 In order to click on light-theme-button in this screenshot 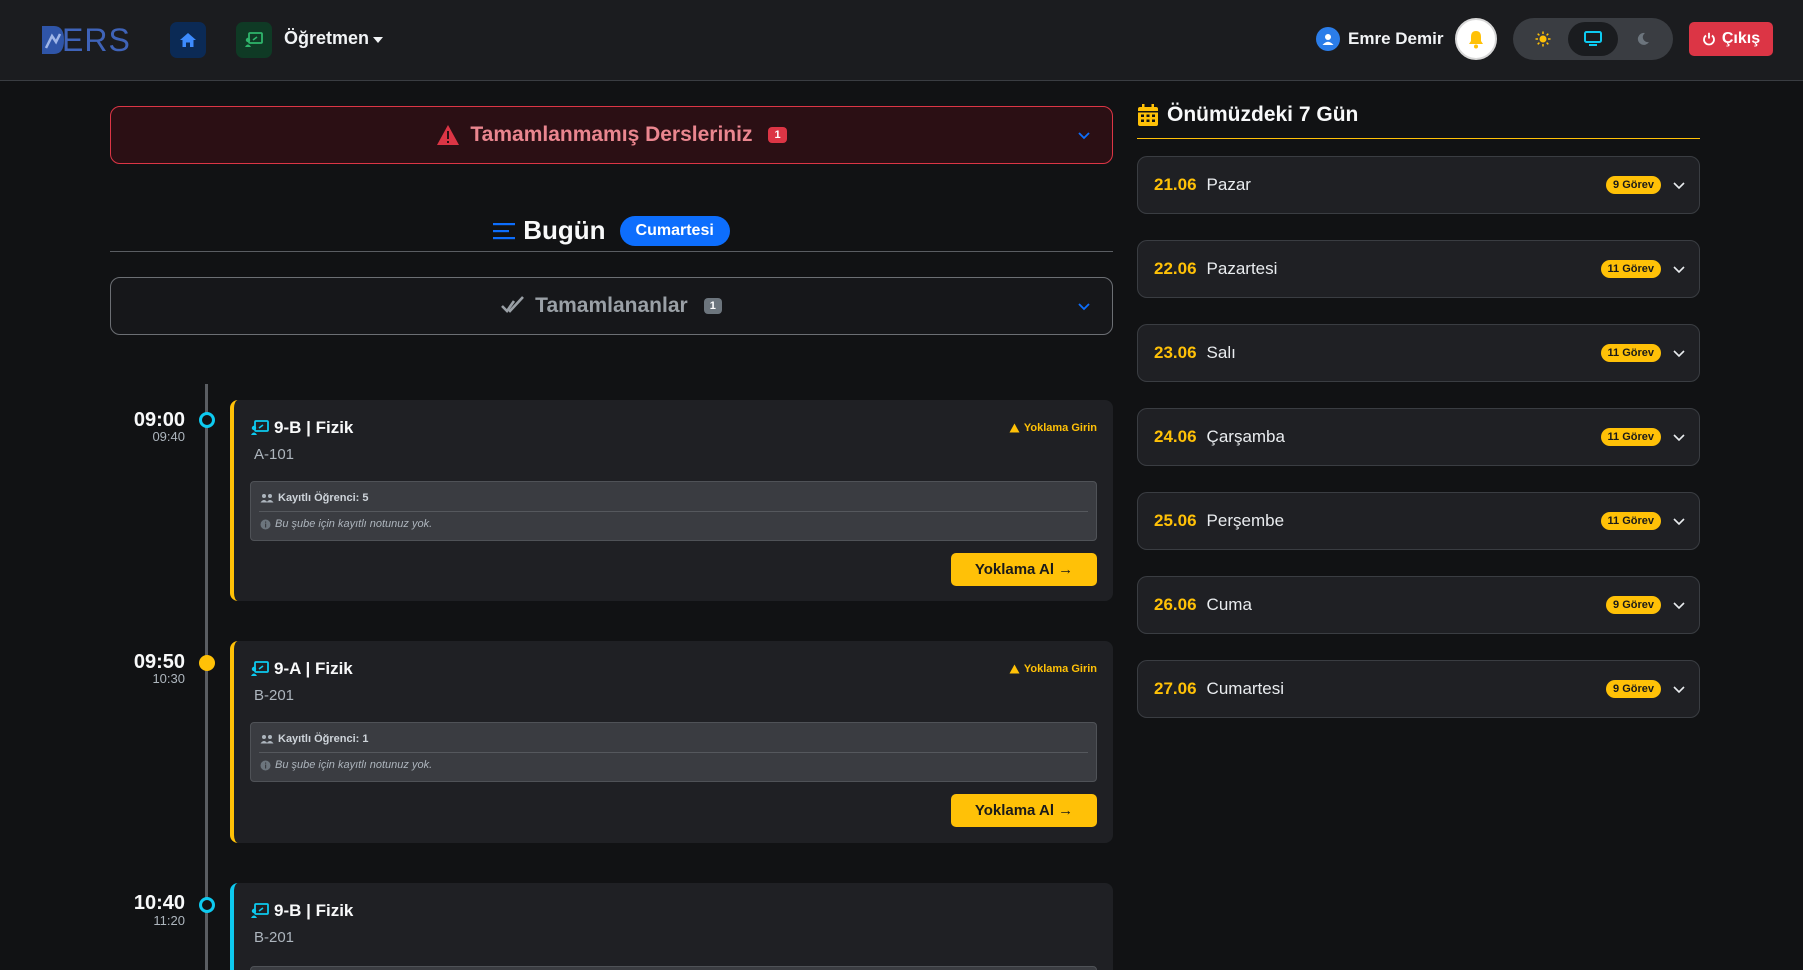, I will do `click(1543, 39)`.